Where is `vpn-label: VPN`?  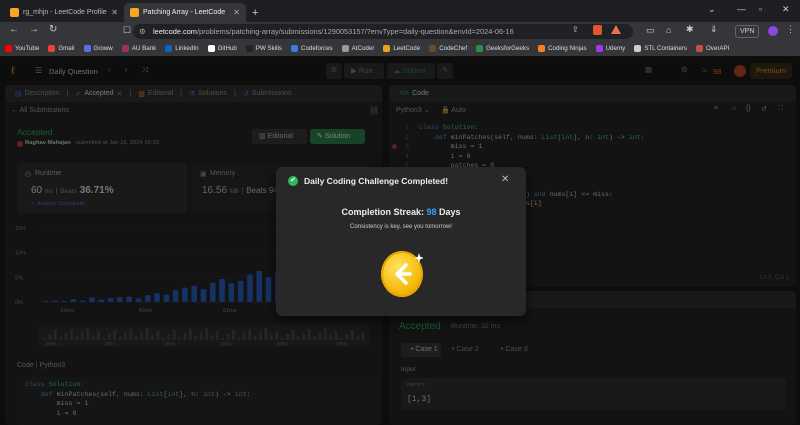
vpn-label: VPN is located at coordinates (747, 31).